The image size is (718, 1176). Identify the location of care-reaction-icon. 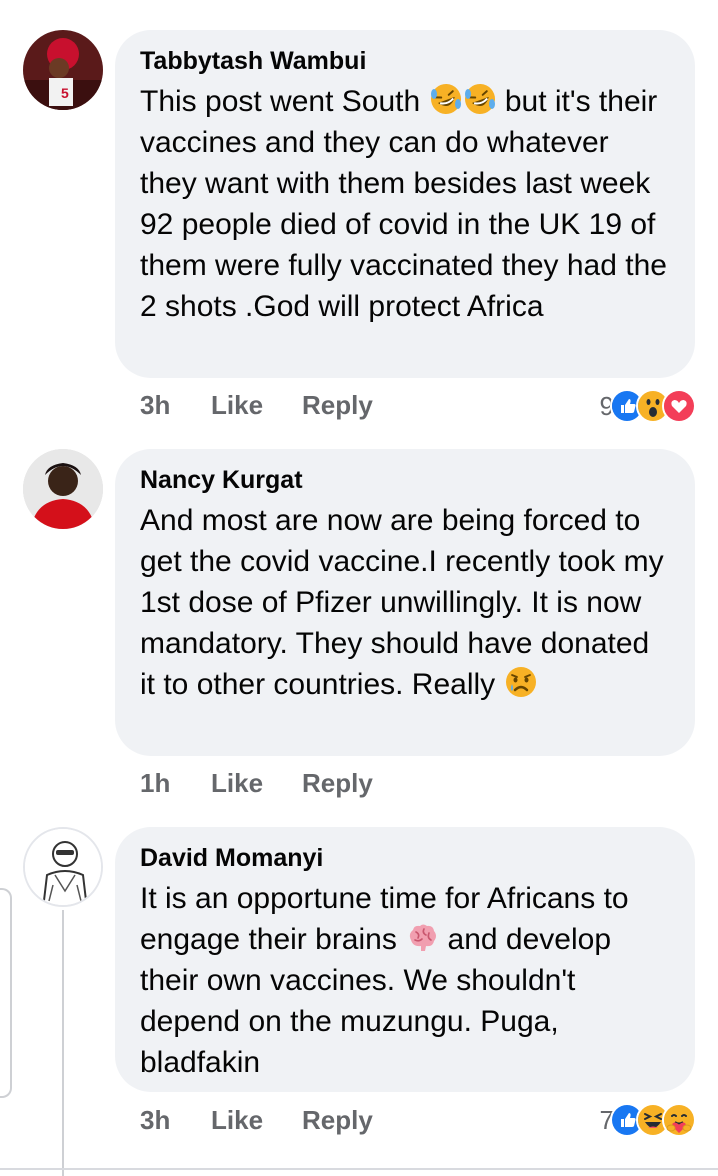
(679, 1120).